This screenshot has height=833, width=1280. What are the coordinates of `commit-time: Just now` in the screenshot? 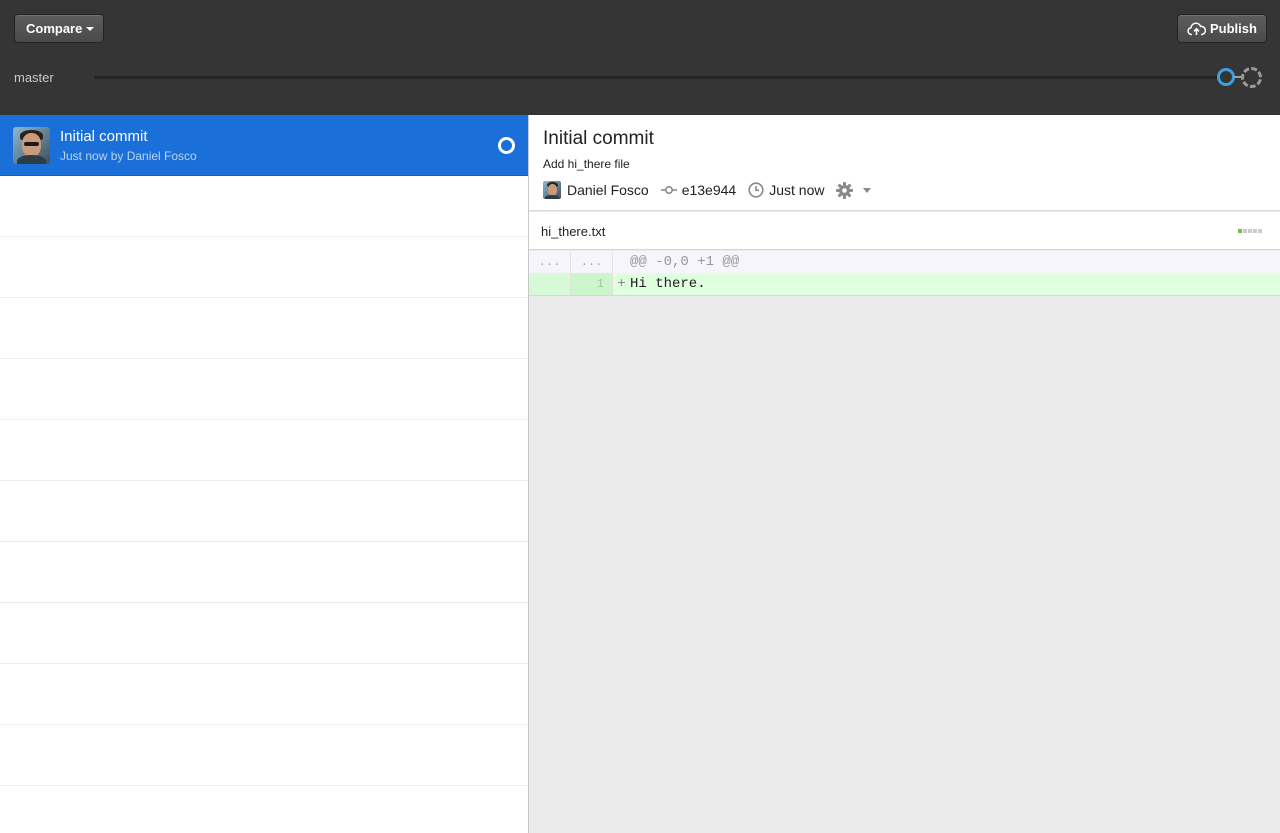 It's located at (797, 190).